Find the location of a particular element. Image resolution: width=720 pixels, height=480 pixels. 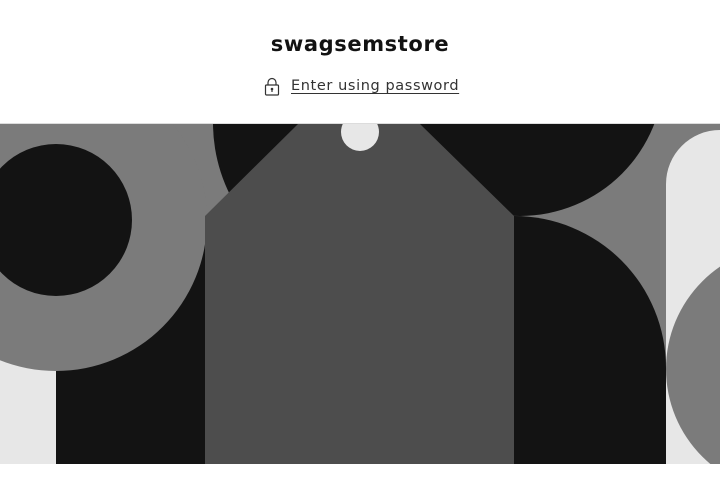

padlock-icon is located at coordinates (272, 86).